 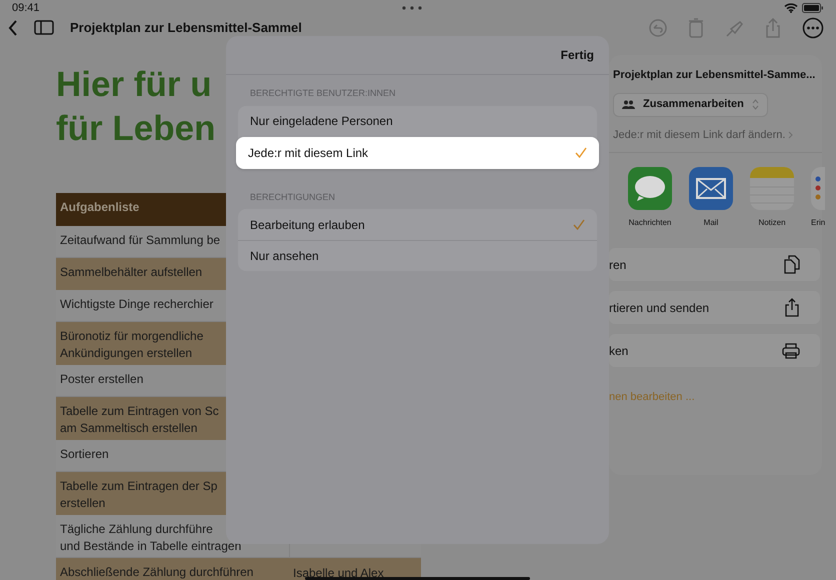 I want to click on battery-icon, so click(x=813, y=8).